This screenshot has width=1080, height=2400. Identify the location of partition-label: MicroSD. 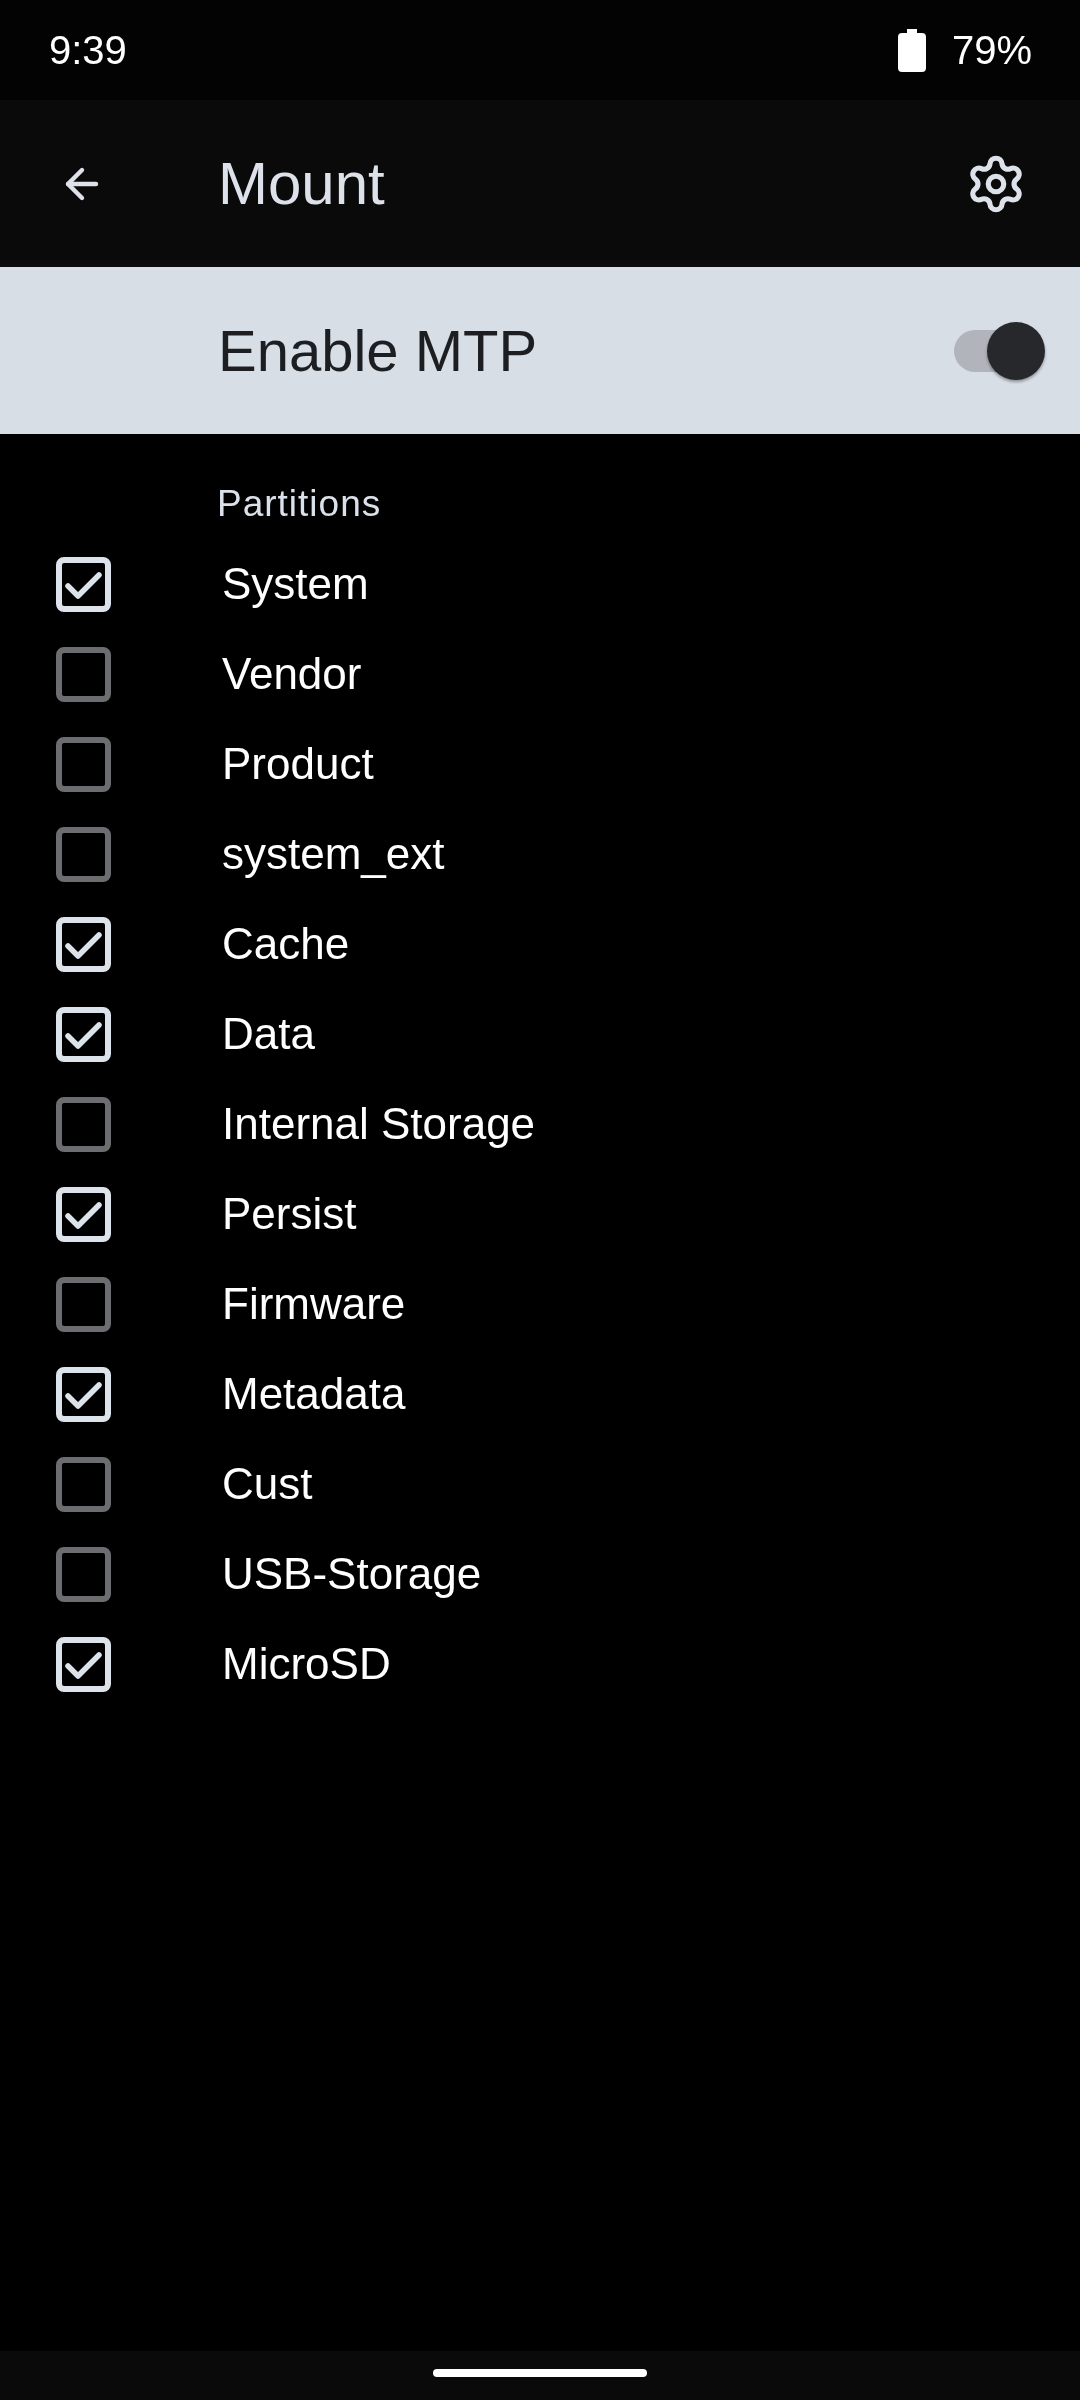
(306, 1664).